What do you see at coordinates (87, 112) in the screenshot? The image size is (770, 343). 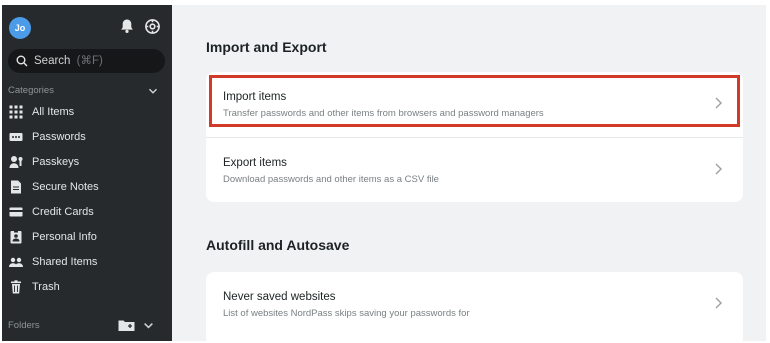 I see `sidebar-item-all-items: All Items` at bounding box center [87, 112].